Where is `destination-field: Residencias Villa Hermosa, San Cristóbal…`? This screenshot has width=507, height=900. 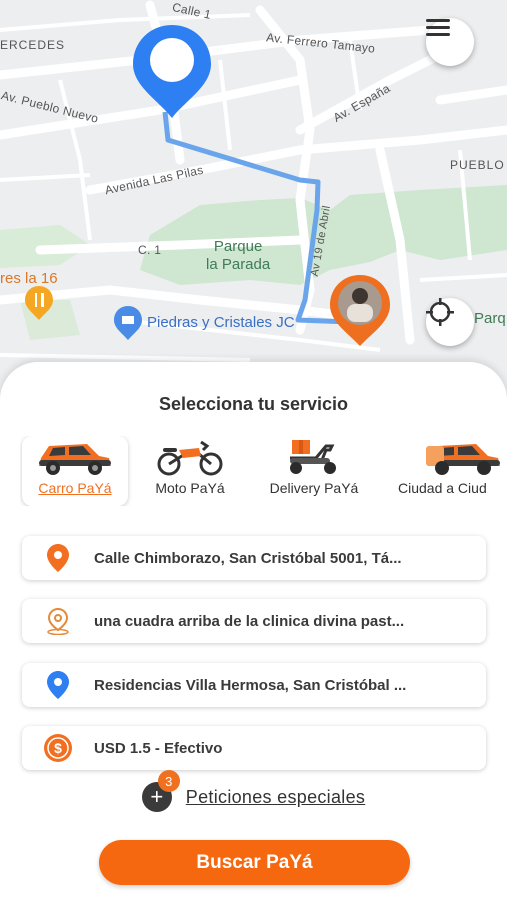 destination-field: Residencias Villa Hermosa, San Cristóbal… is located at coordinates (254, 685).